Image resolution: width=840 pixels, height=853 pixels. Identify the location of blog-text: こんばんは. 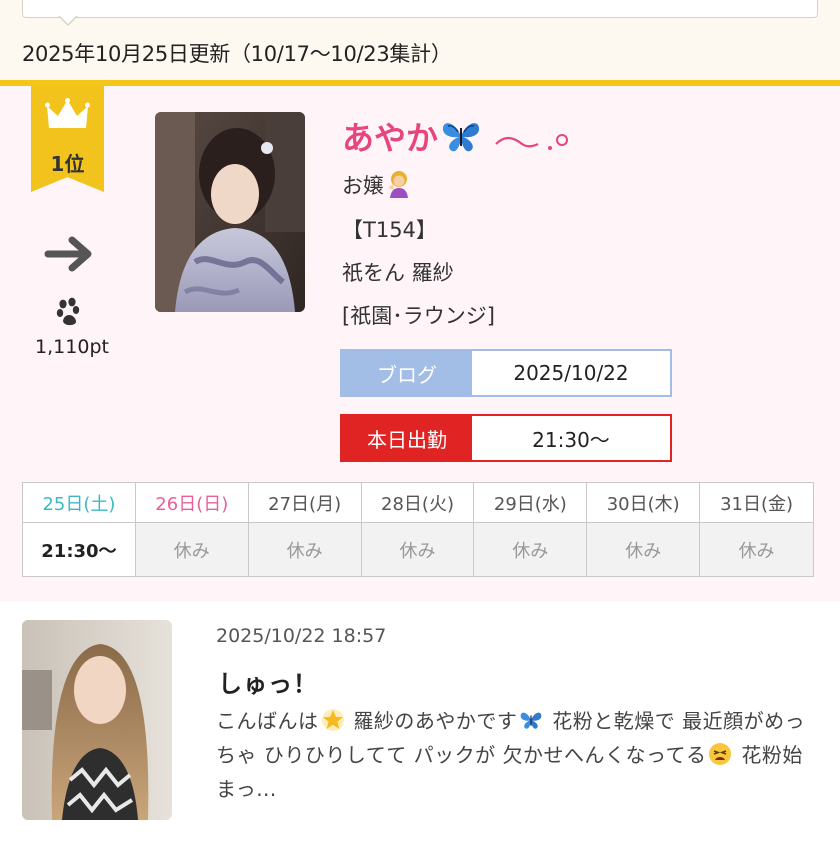
(267, 721).